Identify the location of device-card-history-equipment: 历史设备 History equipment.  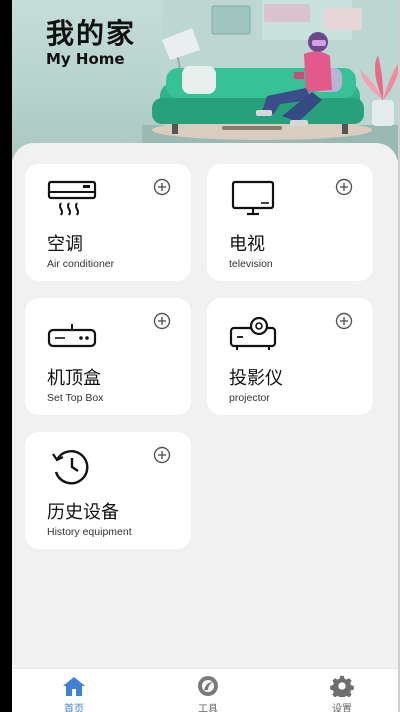
(108, 490).